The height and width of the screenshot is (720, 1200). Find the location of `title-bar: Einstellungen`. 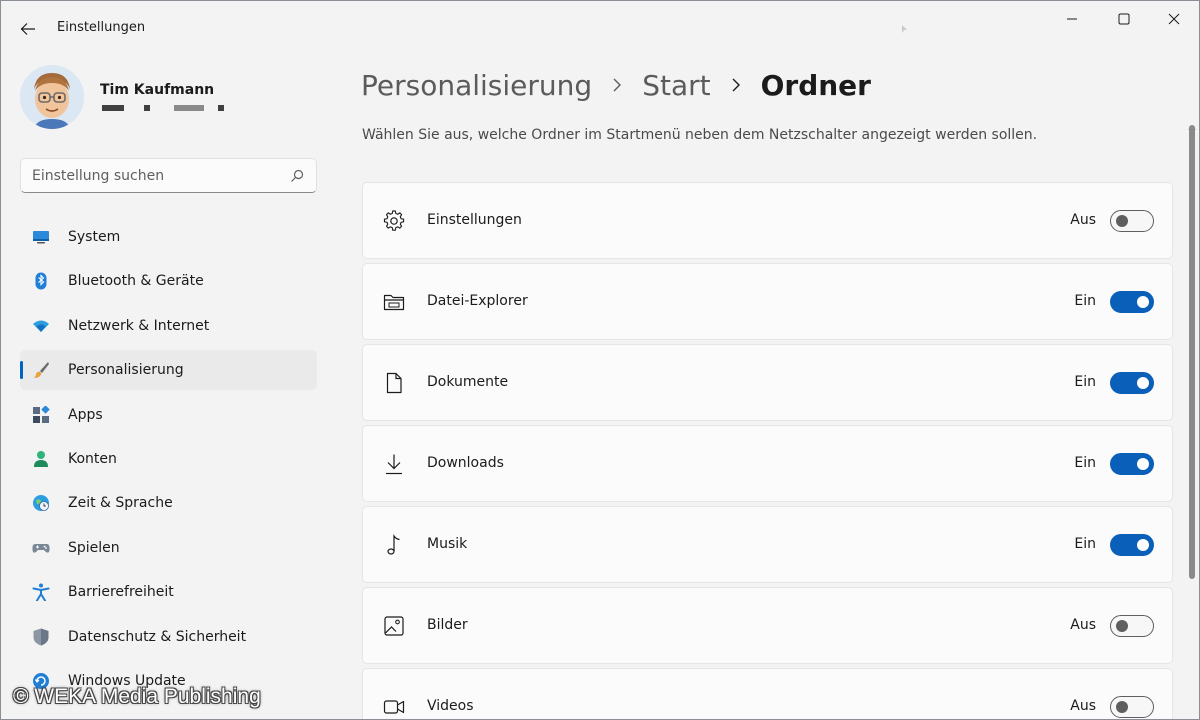

title-bar: Einstellungen is located at coordinates (600, 29).